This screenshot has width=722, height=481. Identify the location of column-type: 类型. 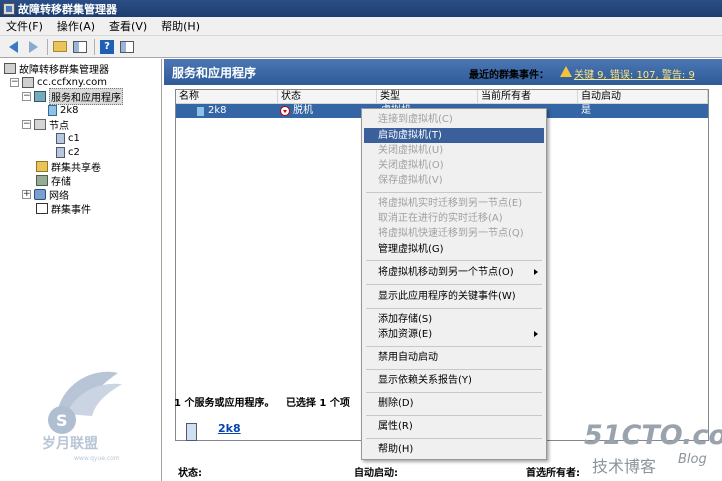
(427, 97).